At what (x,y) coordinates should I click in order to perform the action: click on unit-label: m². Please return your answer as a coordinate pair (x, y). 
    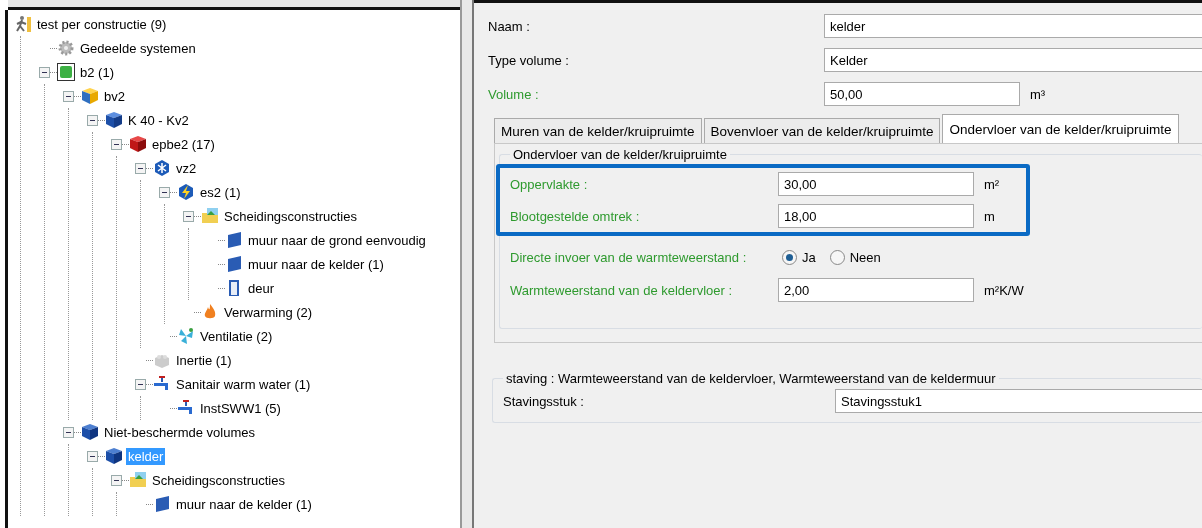
    Looking at the image, I should click on (992, 184).